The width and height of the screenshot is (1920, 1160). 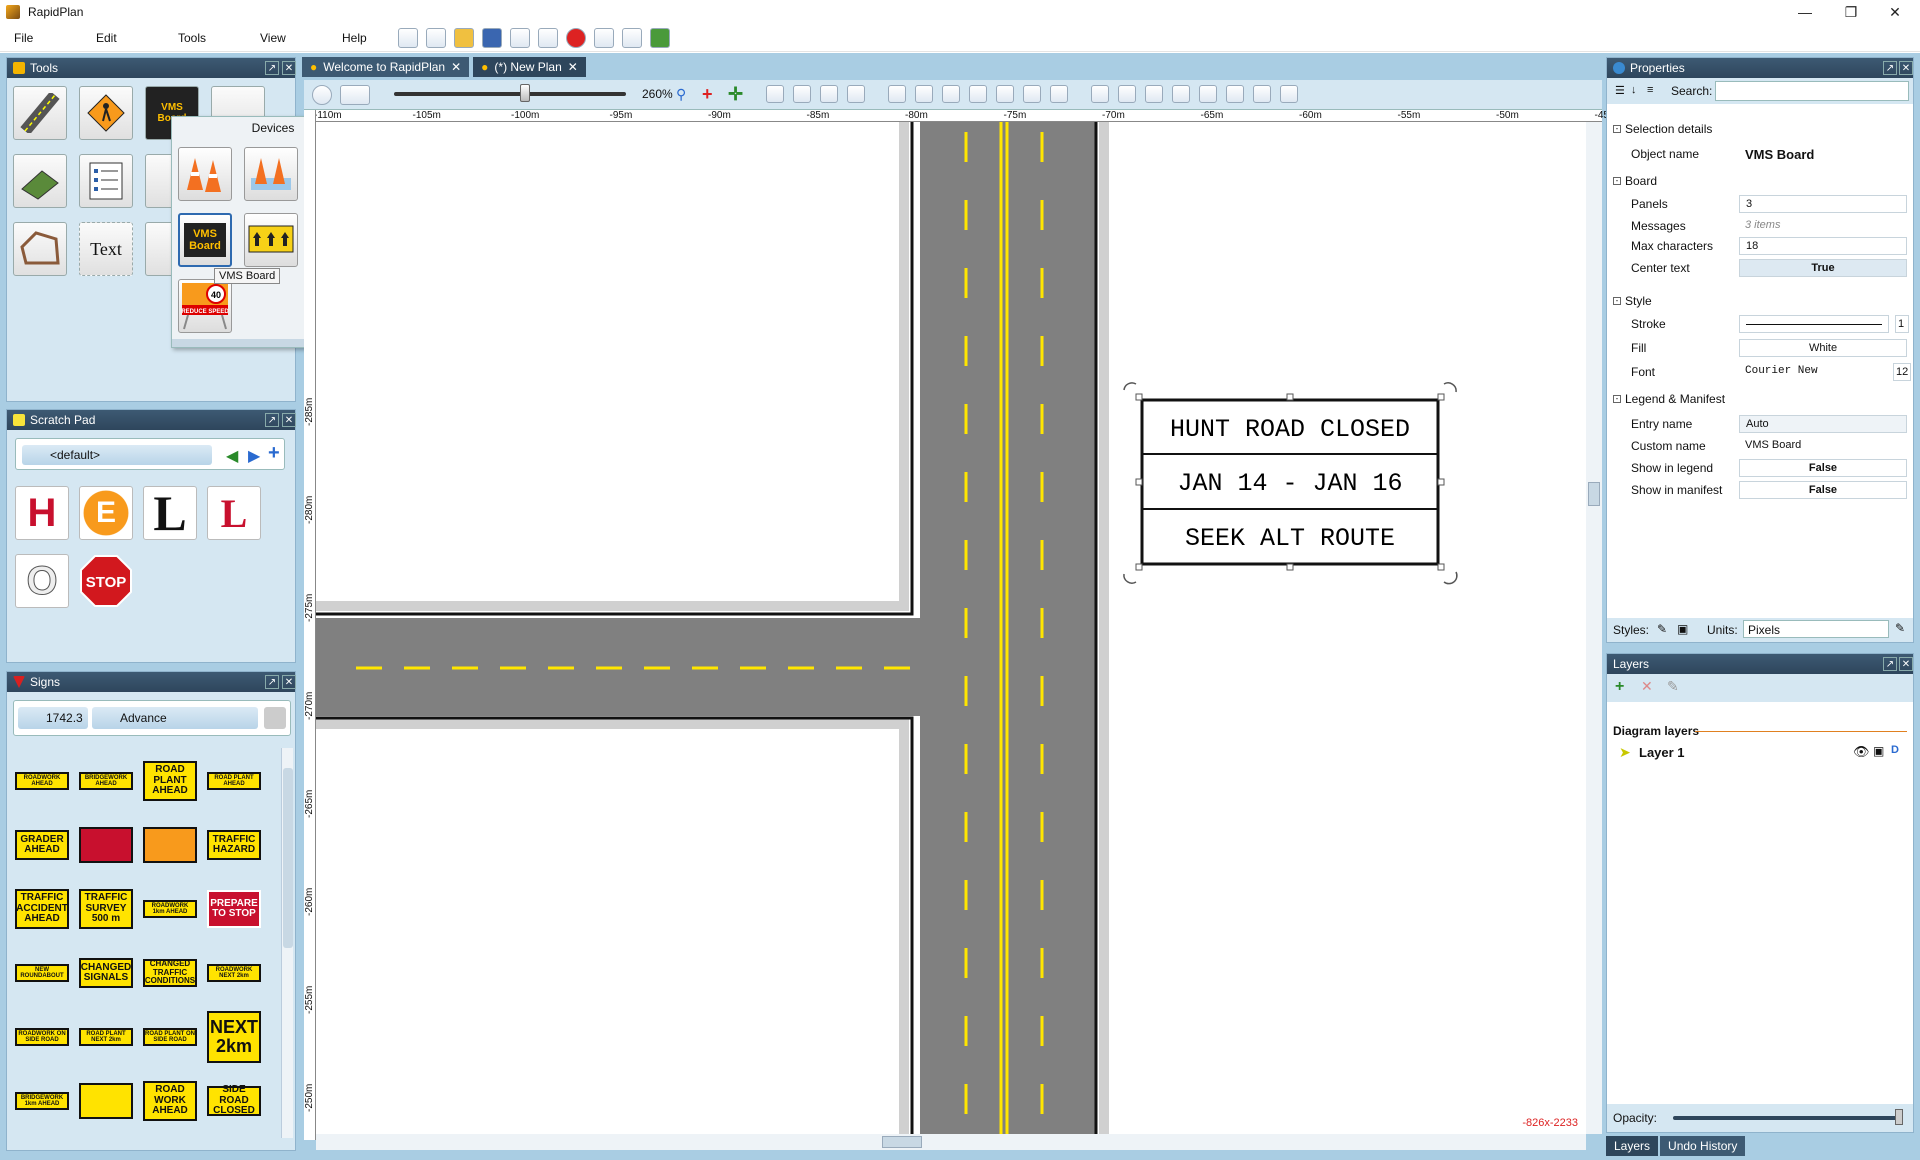 What do you see at coordinates (951, 1142) in the screenshot?
I see `canvas-horizontal-scrollbar` at bounding box center [951, 1142].